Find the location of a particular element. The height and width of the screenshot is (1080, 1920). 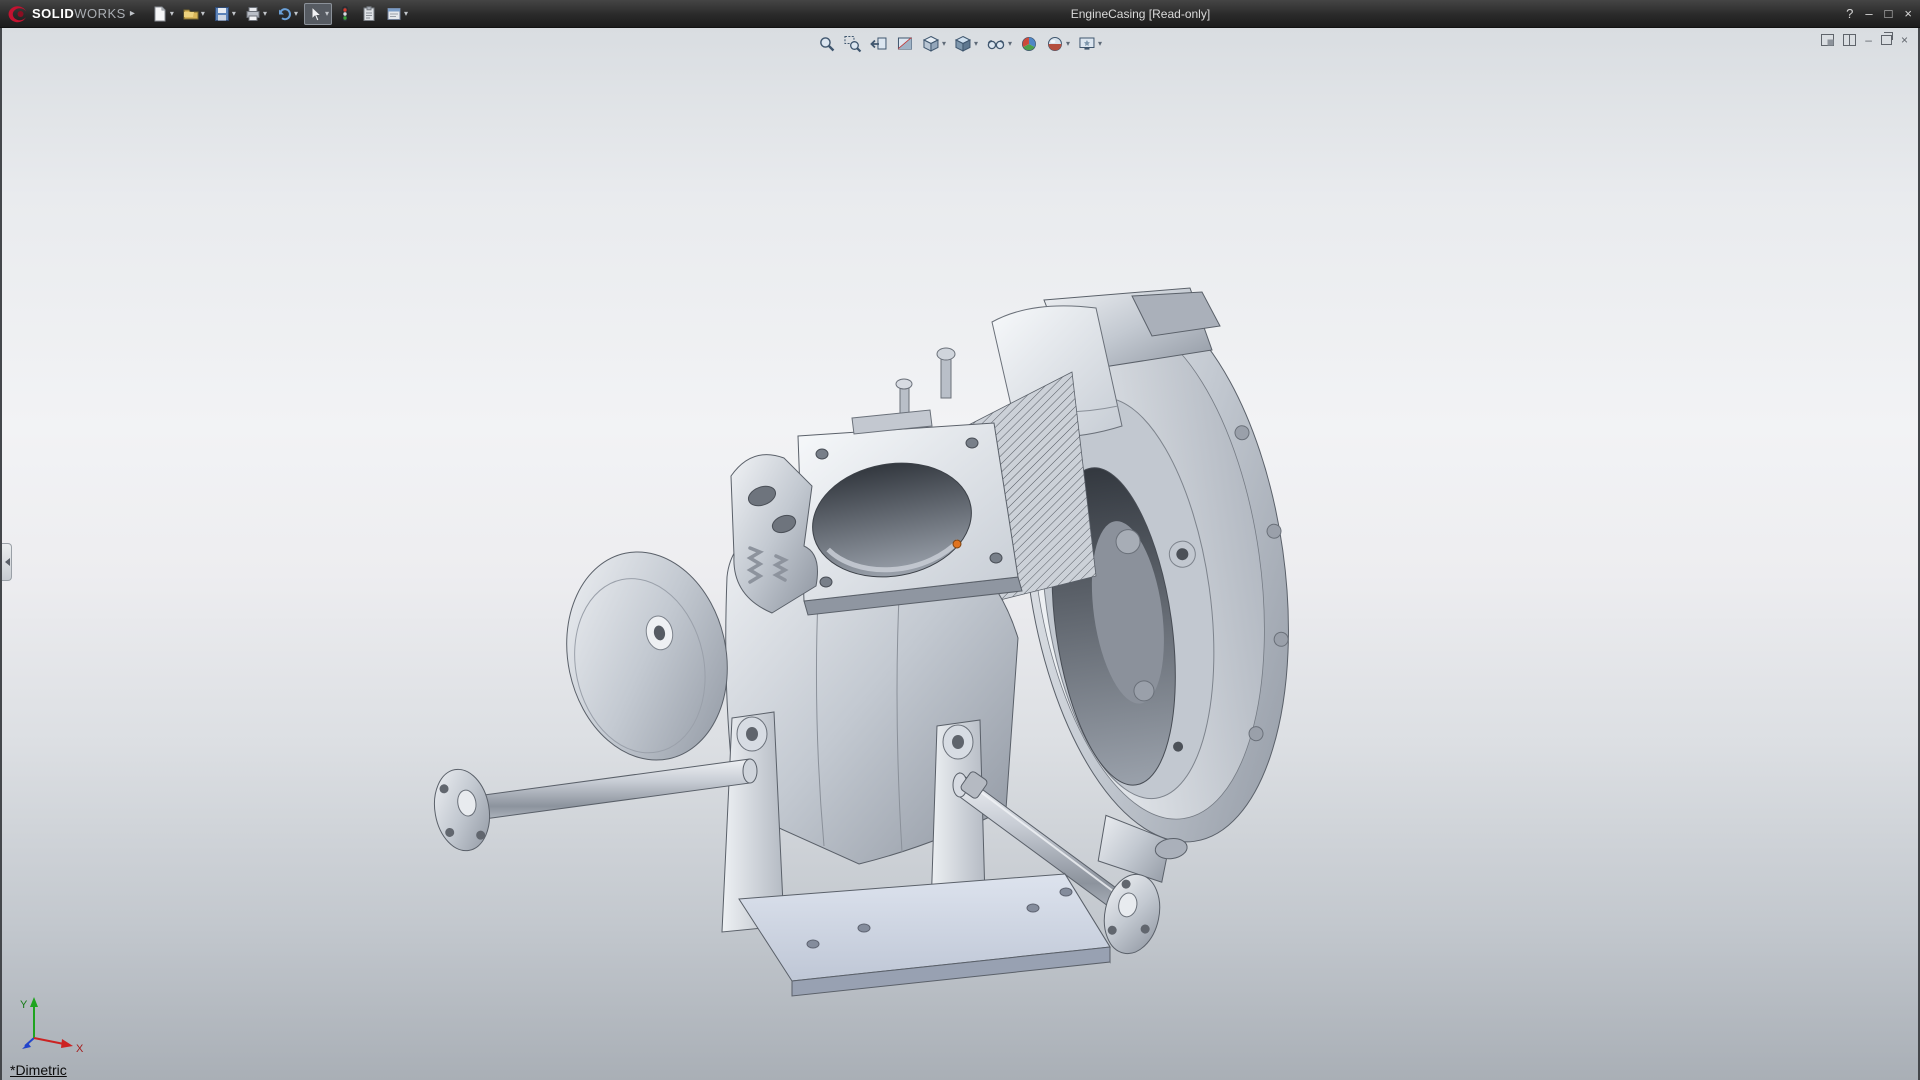

zoom-to-fit-button is located at coordinates (827, 44).